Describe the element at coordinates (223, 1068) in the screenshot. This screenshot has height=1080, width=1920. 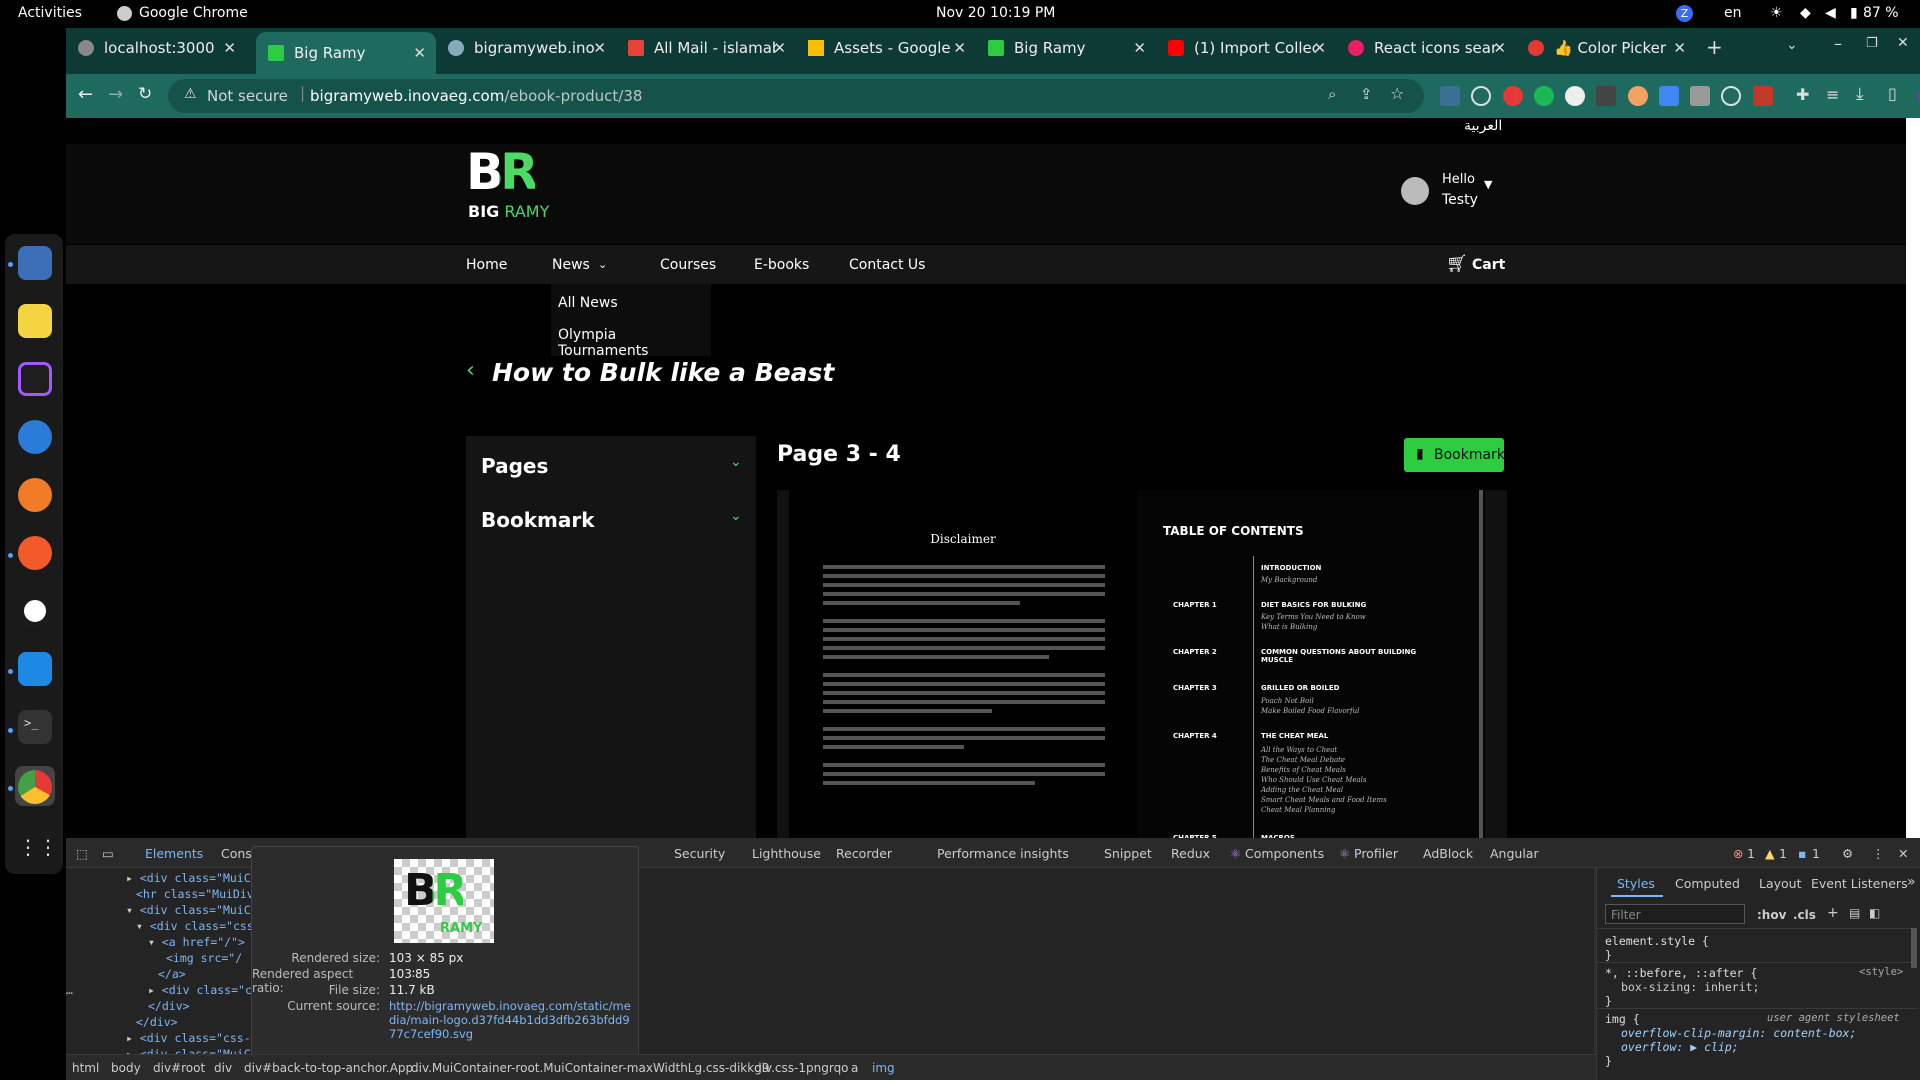
I see `crumb: div` at that location.